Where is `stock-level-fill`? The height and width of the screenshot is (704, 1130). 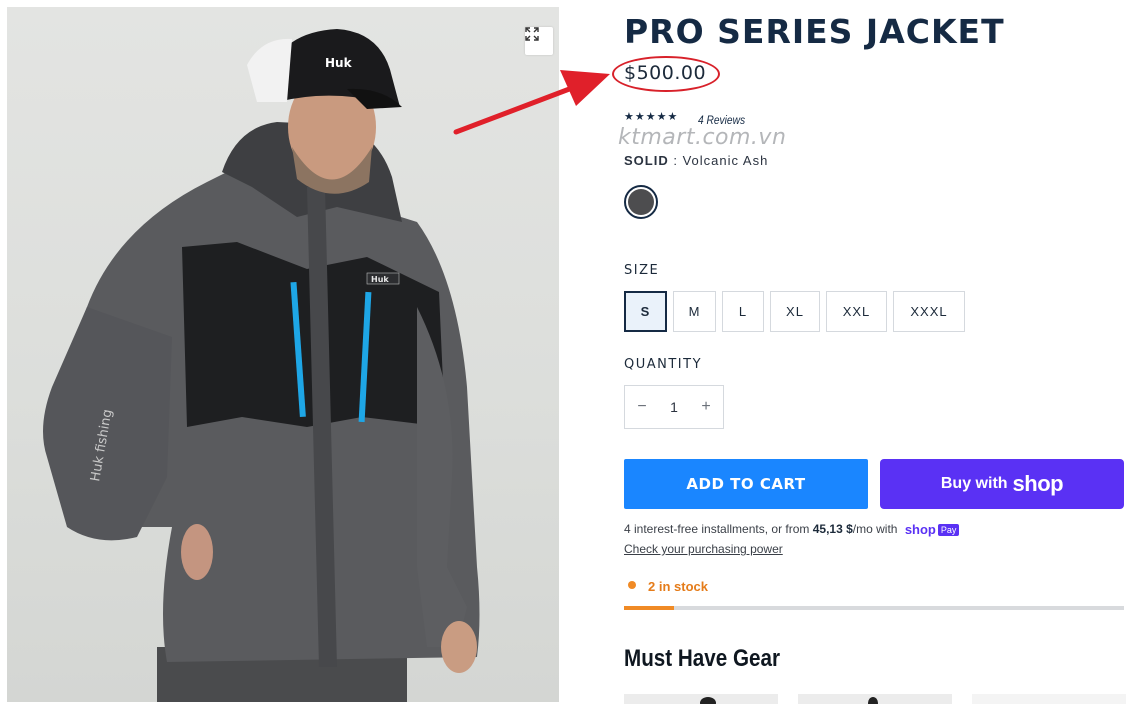
stock-level-fill is located at coordinates (649, 608).